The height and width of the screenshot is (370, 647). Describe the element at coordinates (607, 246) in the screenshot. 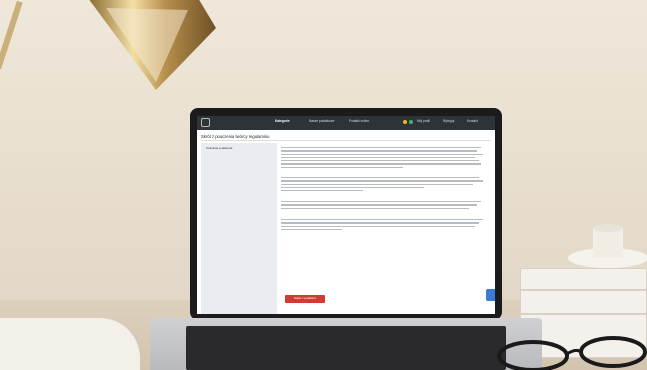

I see `ceramic-bowl` at that location.